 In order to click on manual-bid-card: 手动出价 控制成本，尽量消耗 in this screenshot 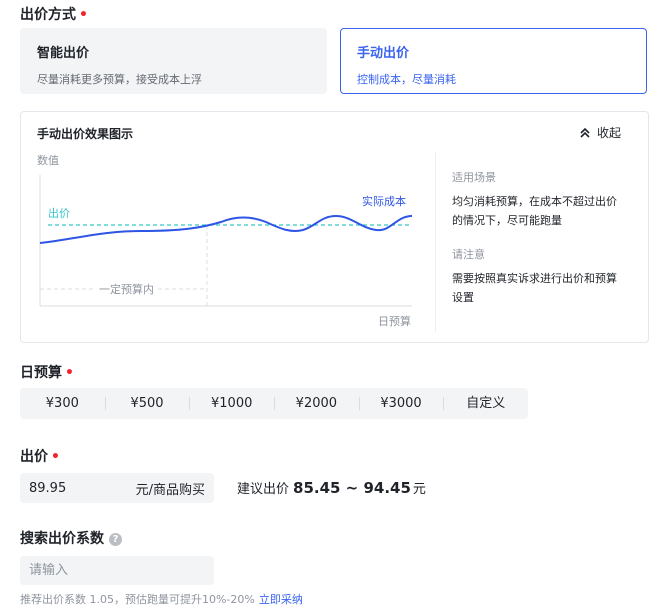, I will do `click(493, 61)`.